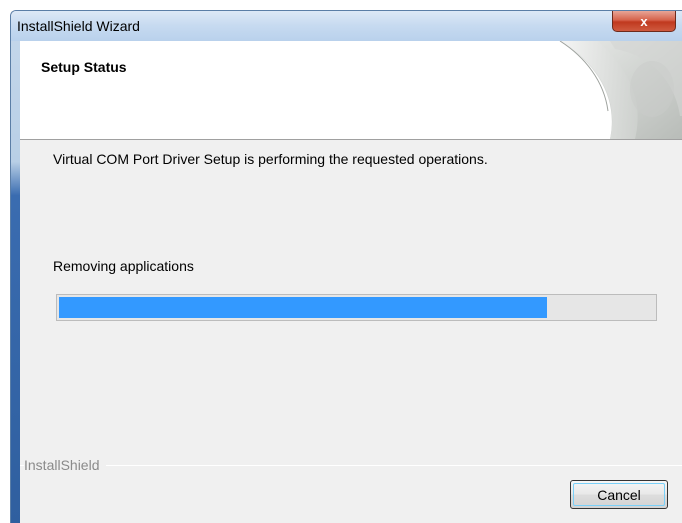  I want to click on progress-bar-fill, so click(303, 307).